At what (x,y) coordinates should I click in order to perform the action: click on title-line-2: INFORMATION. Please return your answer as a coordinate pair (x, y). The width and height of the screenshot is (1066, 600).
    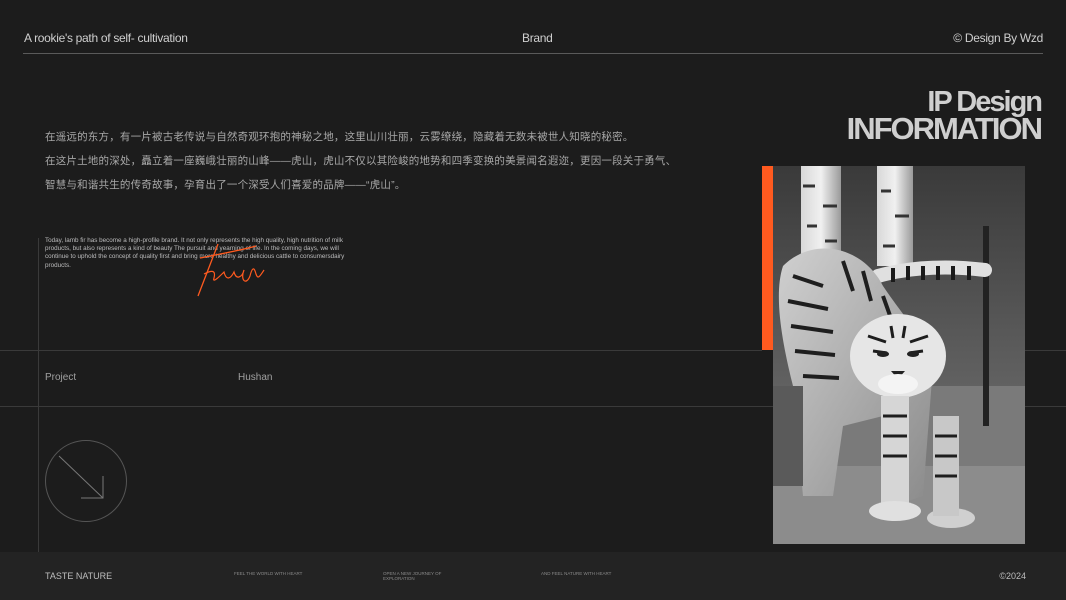
    Looking at the image, I should click on (944, 128).